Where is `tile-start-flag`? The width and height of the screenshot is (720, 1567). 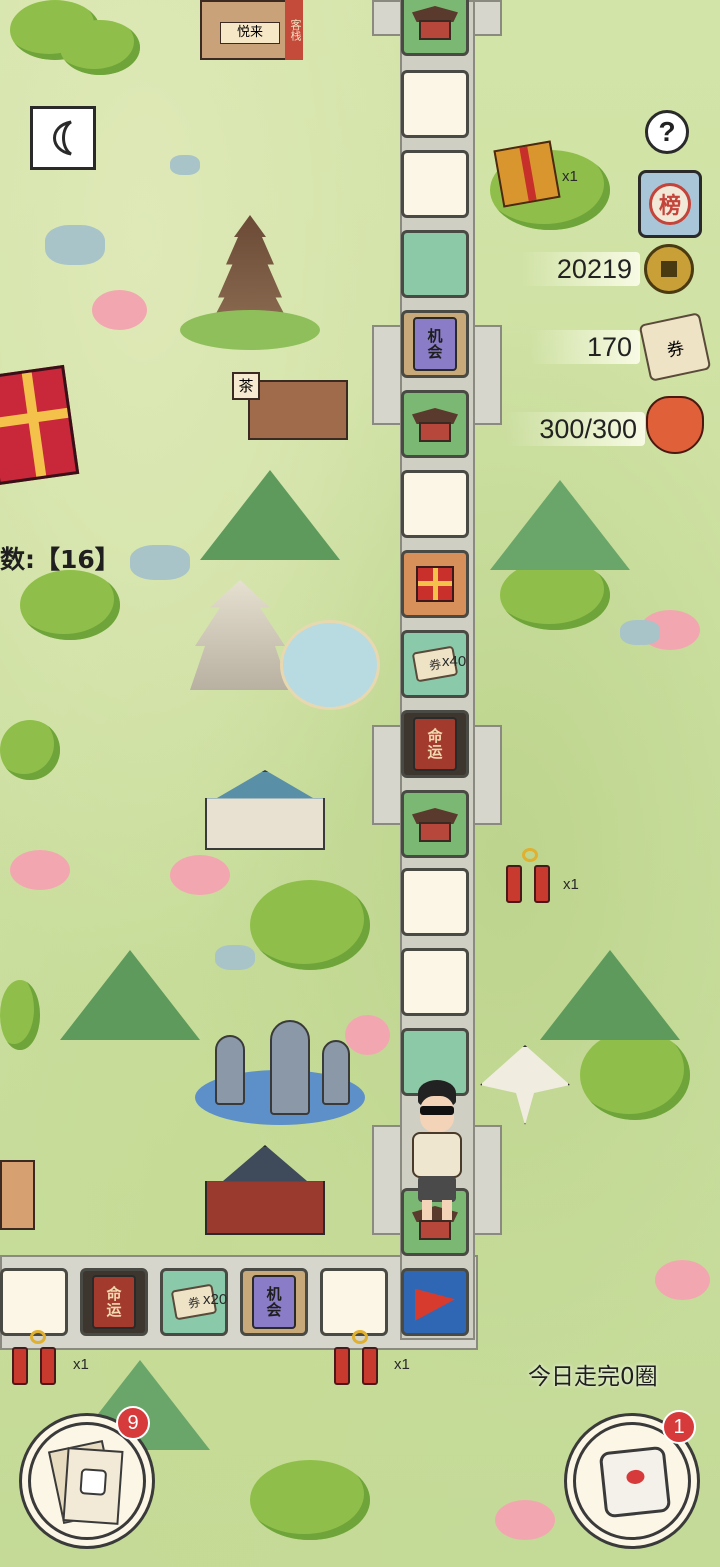 tile-start-flag is located at coordinates (435, 1302).